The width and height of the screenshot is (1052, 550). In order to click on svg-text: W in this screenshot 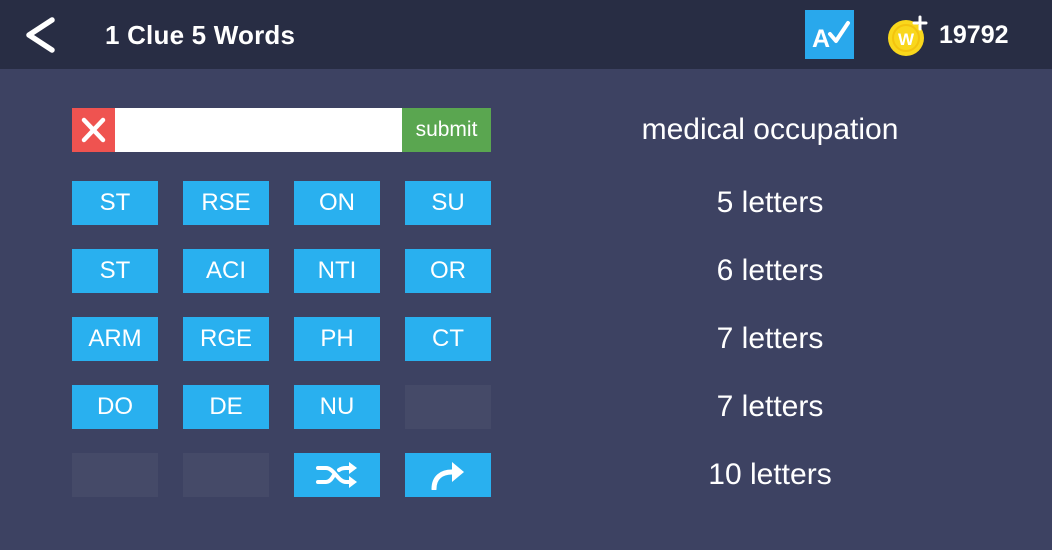, I will do `click(906, 39)`.